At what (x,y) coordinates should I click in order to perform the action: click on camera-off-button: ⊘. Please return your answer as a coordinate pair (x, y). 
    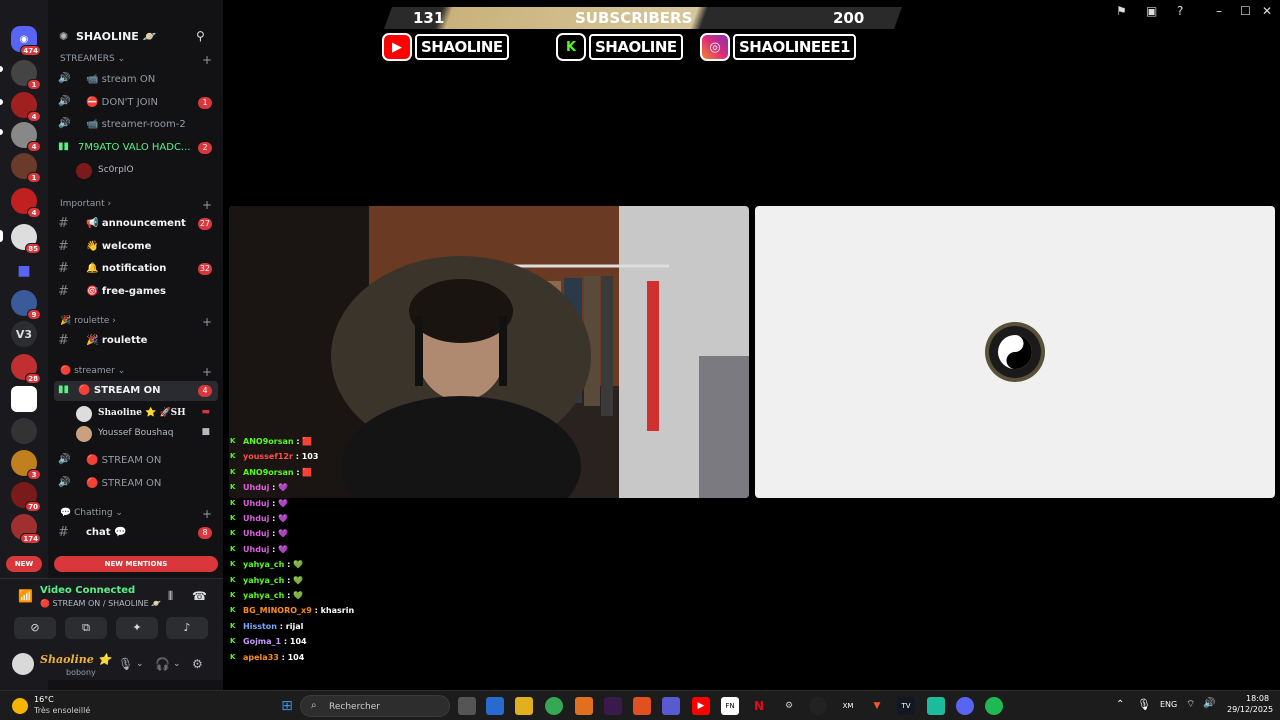
    Looking at the image, I should click on (35, 628).